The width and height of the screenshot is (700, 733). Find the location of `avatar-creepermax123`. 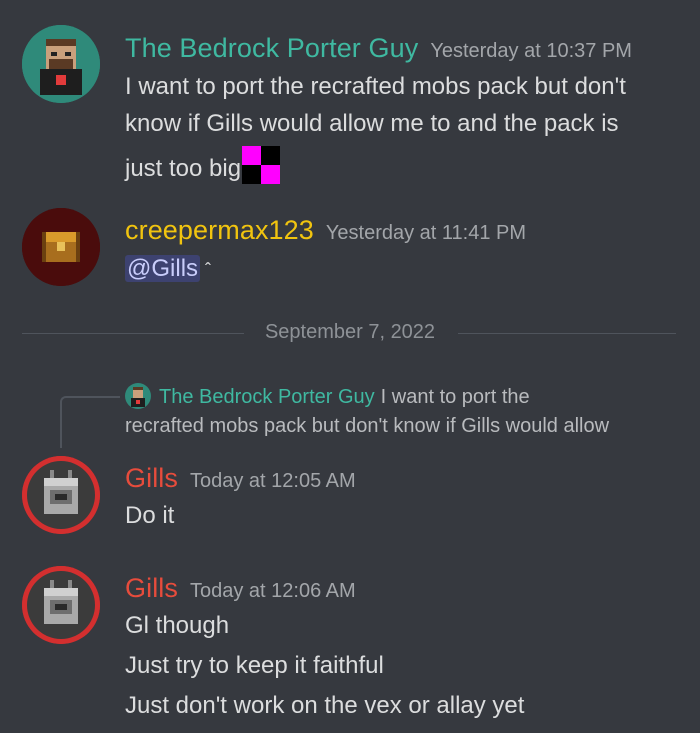

avatar-creepermax123 is located at coordinates (61, 247).